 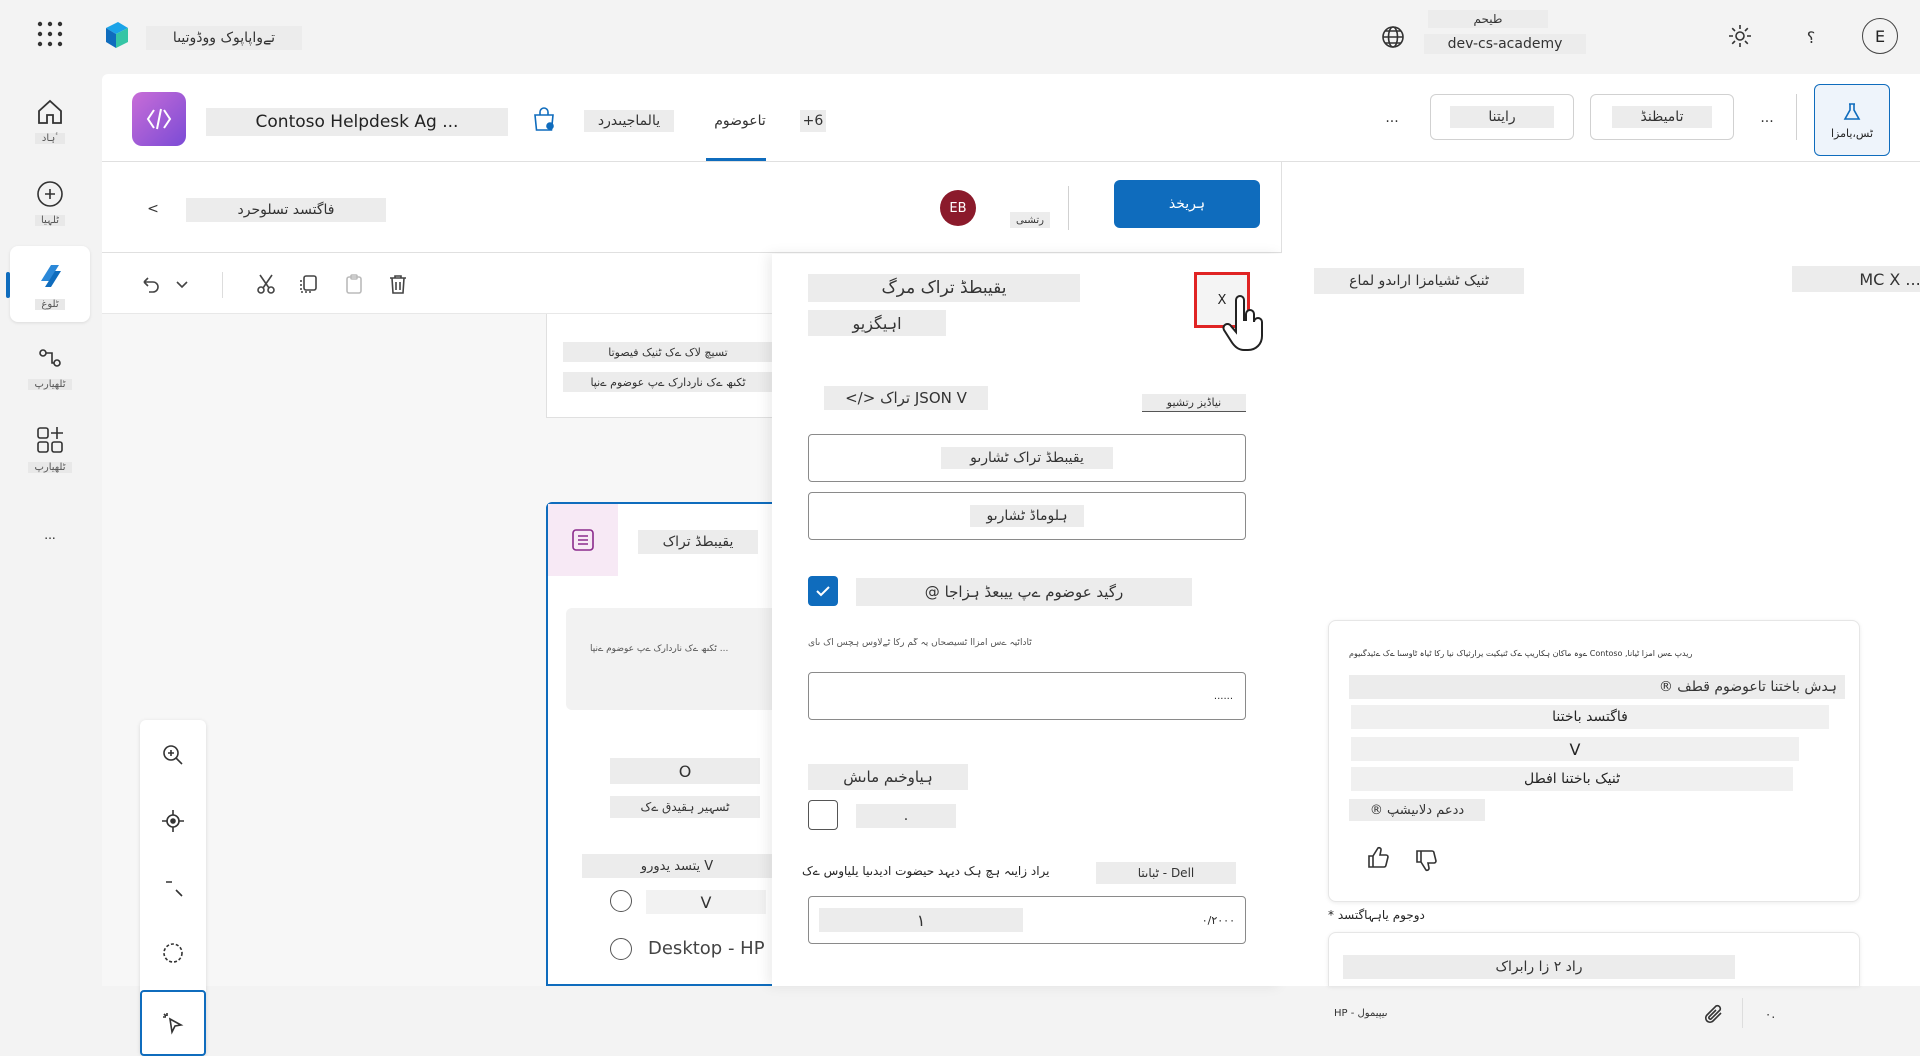 What do you see at coordinates (944, 288) in the screenshot?
I see `properties-title: یقیبطڈ تراک مرگ` at bounding box center [944, 288].